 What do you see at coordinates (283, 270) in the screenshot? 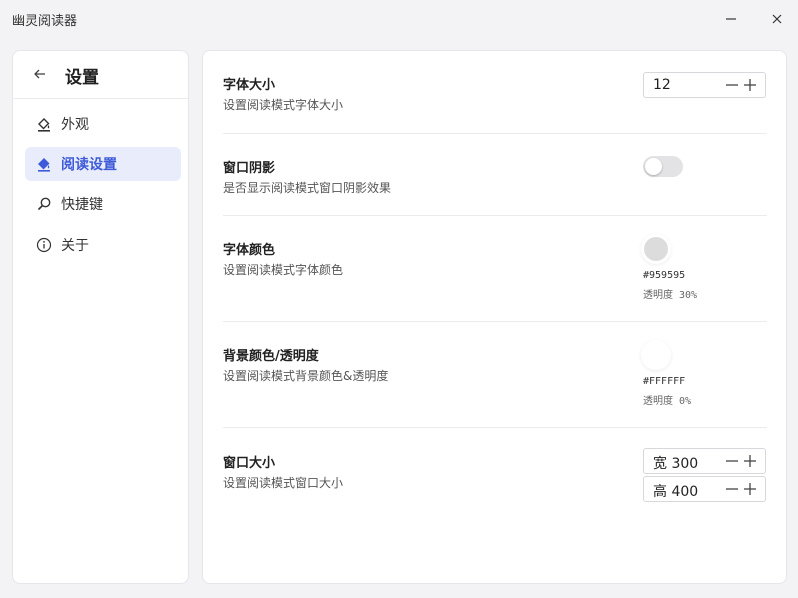
I see `setting-desc: 设置阅读模式字体颜色` at bounding box center [283, 270].